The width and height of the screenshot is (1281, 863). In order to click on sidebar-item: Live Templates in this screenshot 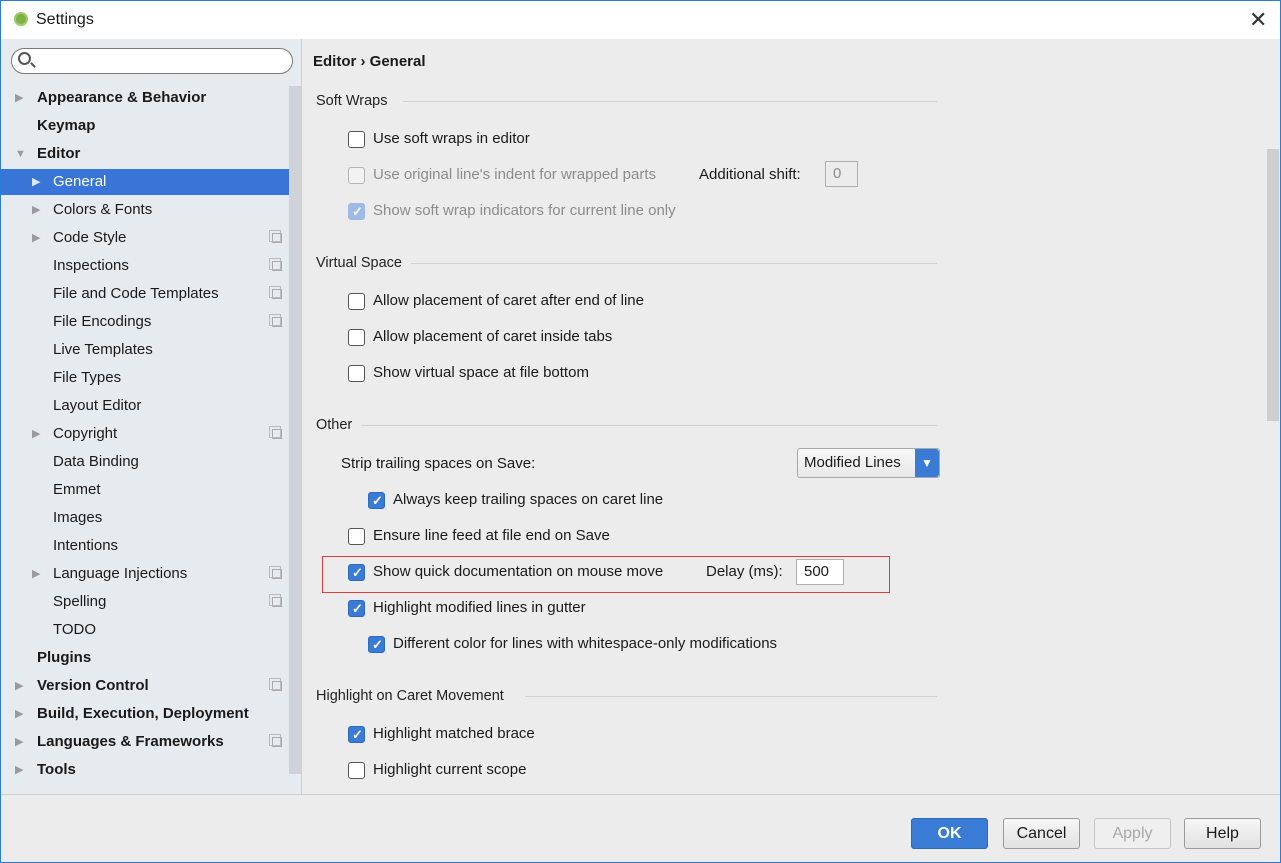, I will do `click(145, 350)`.